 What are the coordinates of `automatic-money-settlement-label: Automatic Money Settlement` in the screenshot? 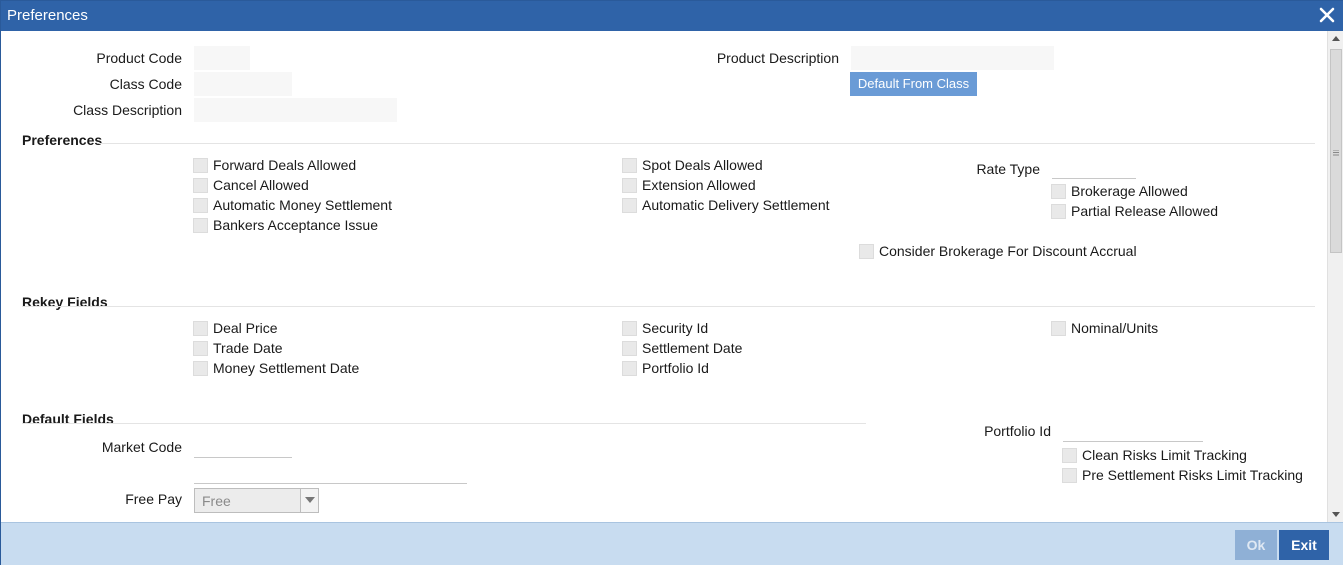 It's located at (302, 205).